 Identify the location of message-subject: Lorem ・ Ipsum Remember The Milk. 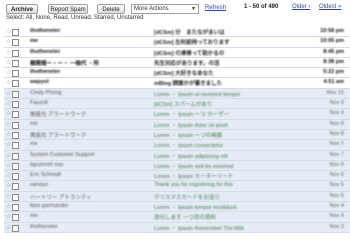
(199, 228).